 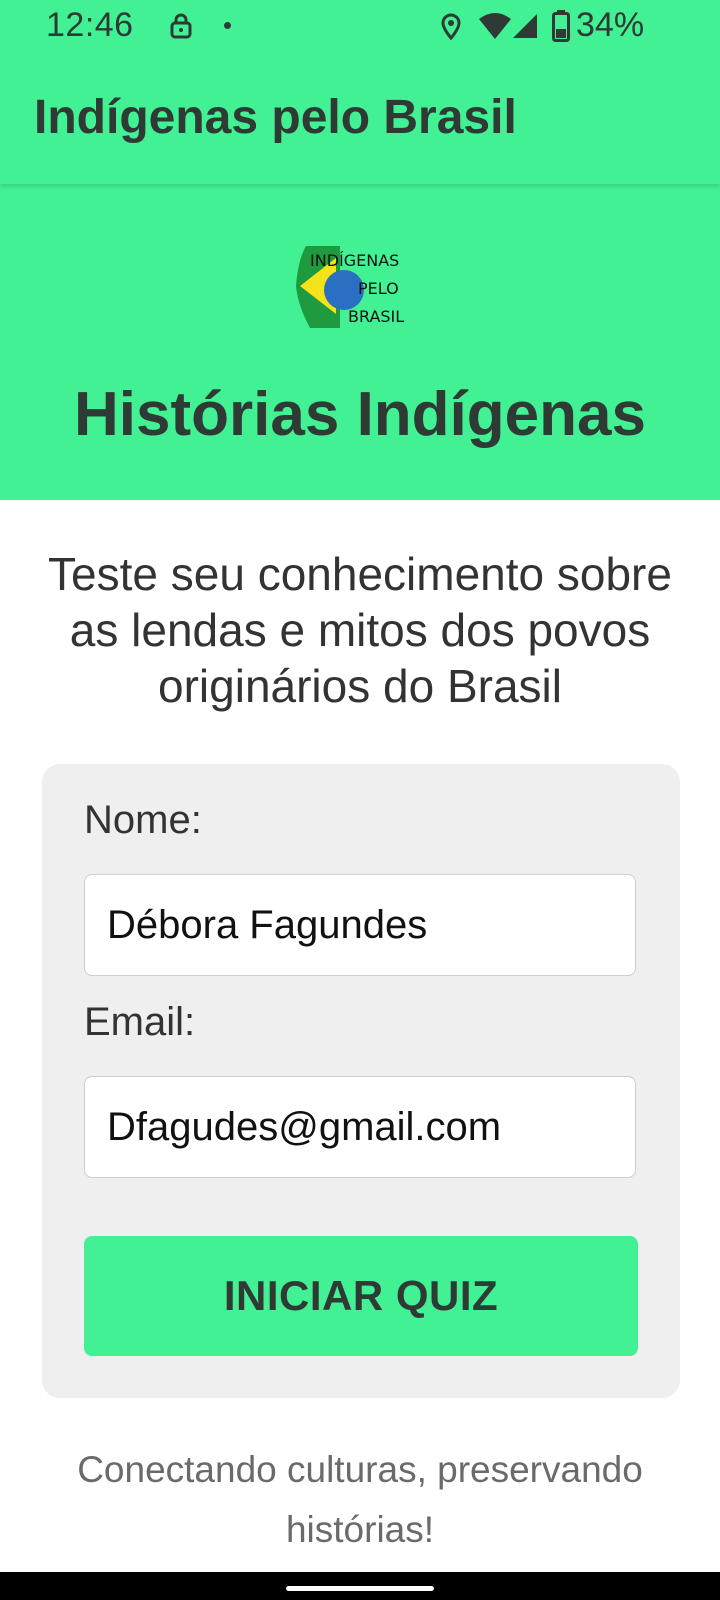 What do you see at coordinates (525, 26) in the screenshot?
I see `cell-signal-icon` at bounding box center [525, 26].